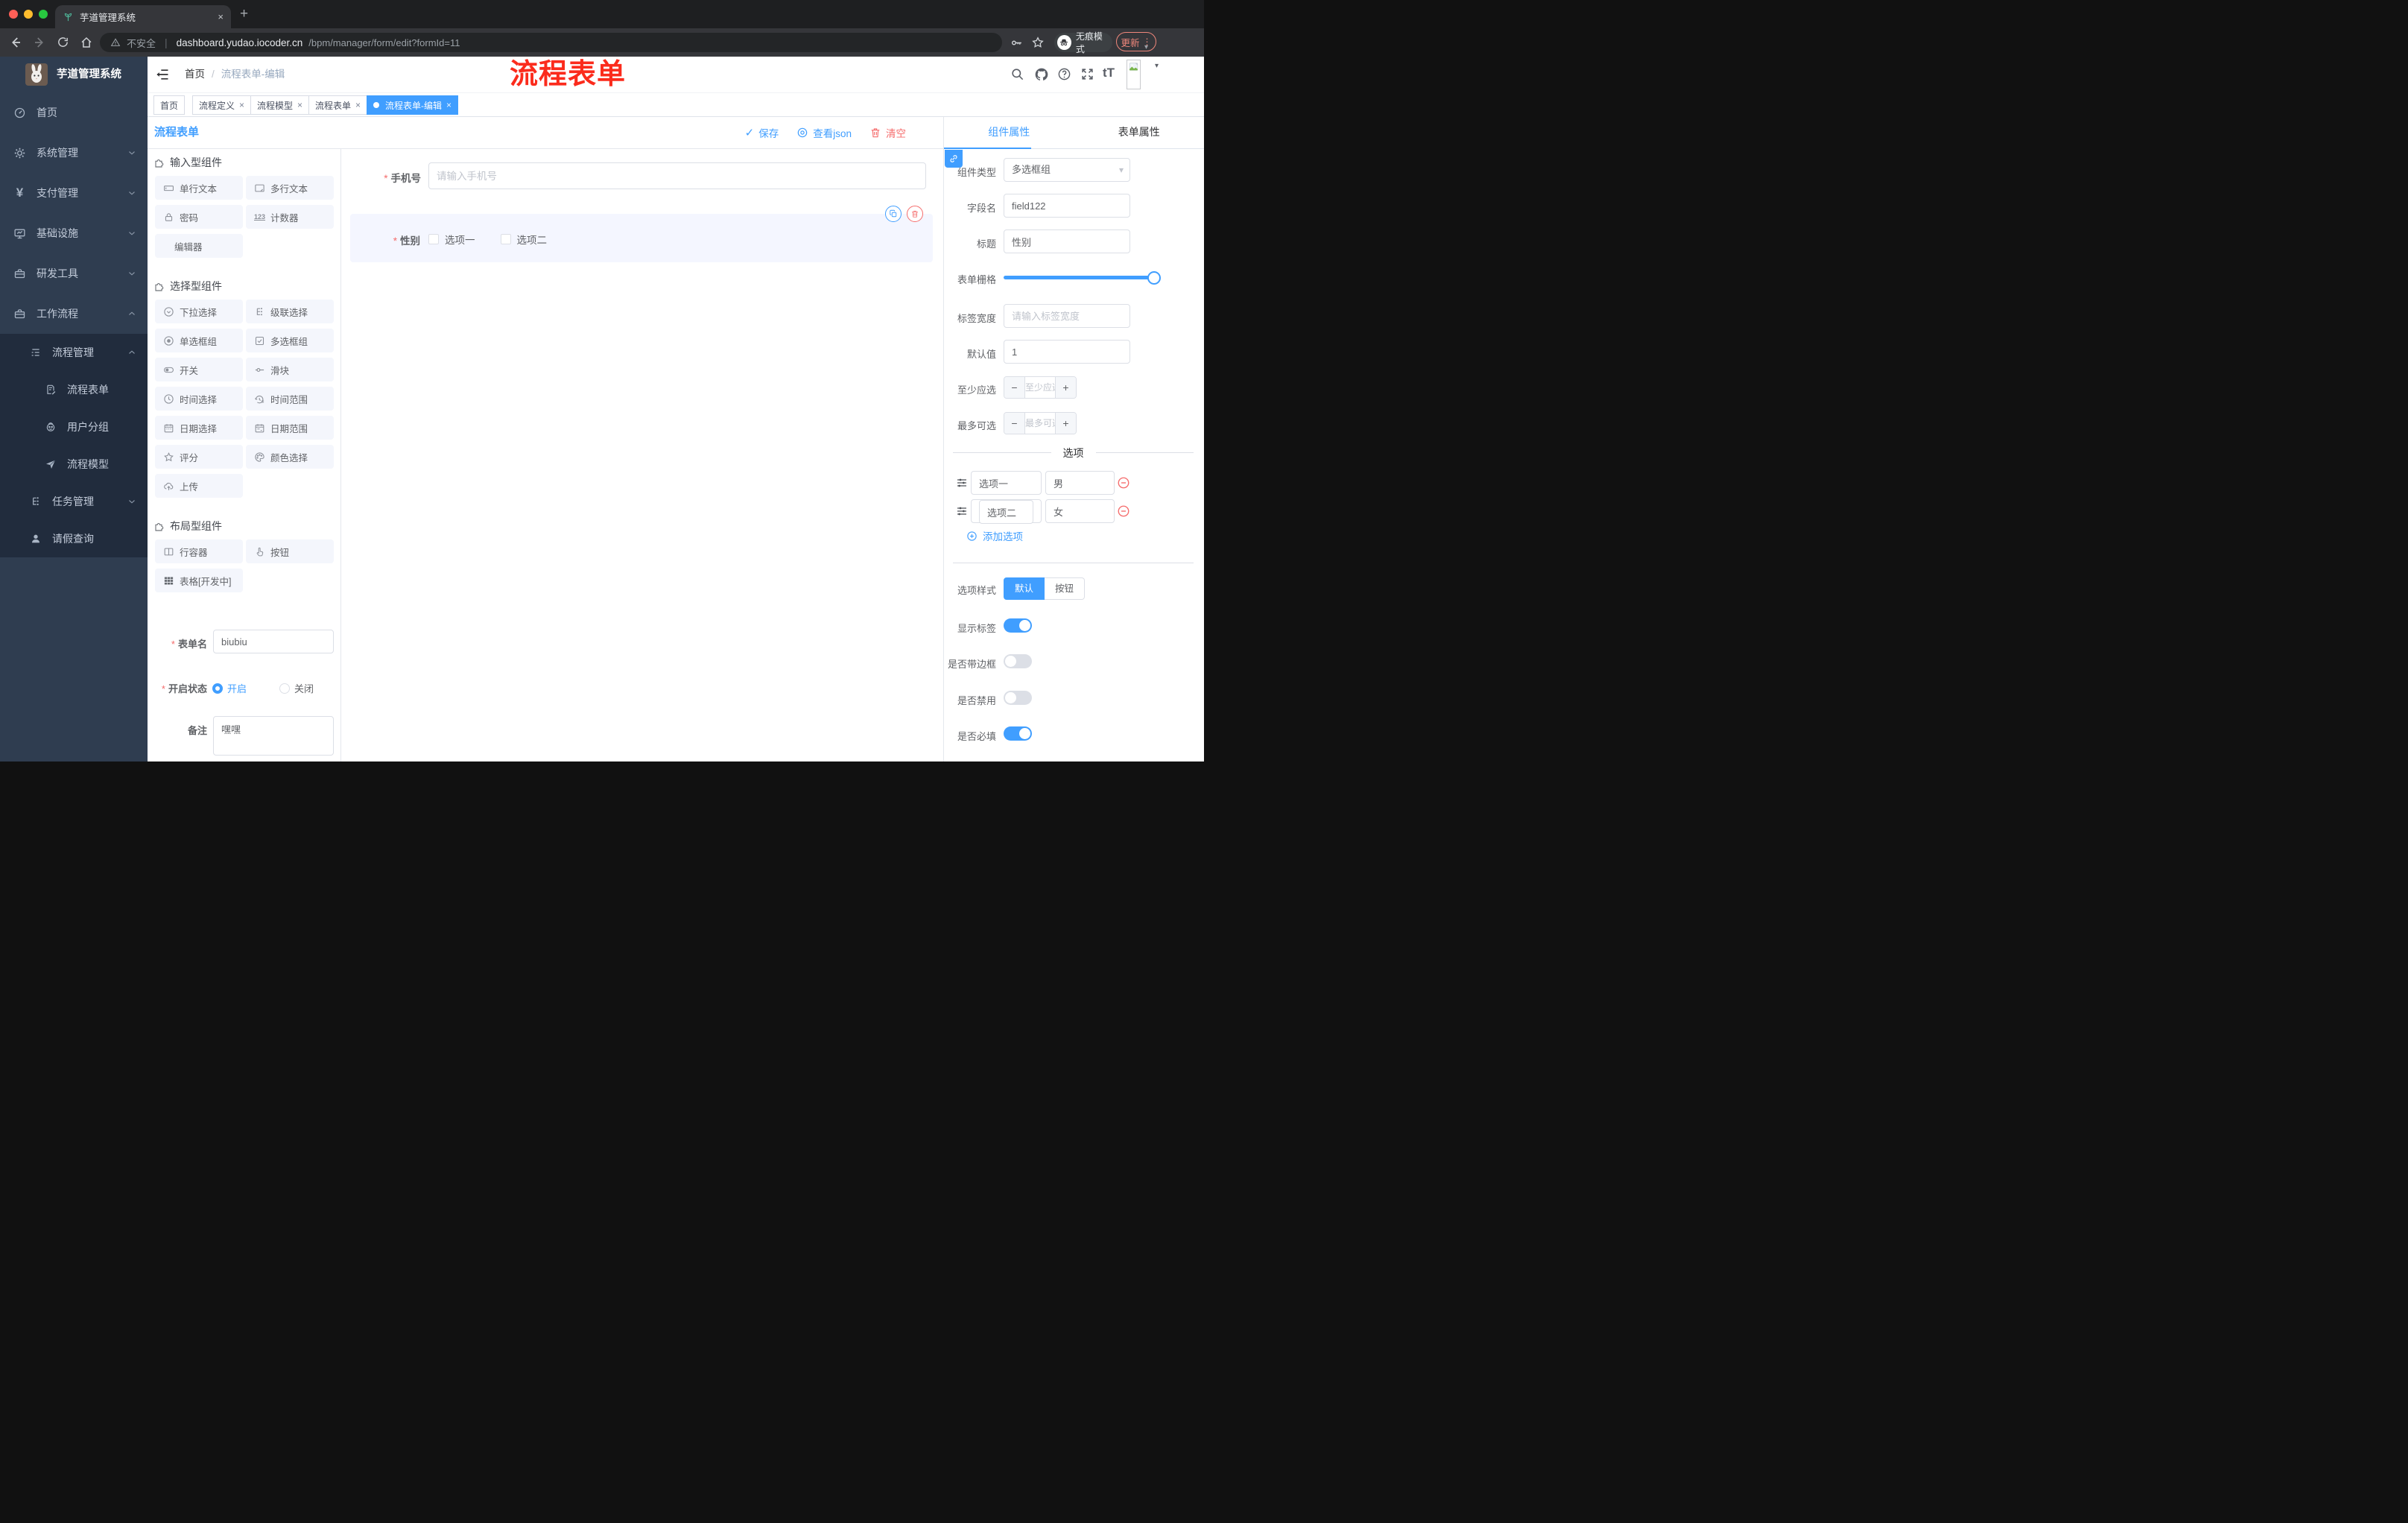 This screenshot has width=2408, height=1523. I want to click on palette-item-cascader: 级联选择, so click(290, 312).